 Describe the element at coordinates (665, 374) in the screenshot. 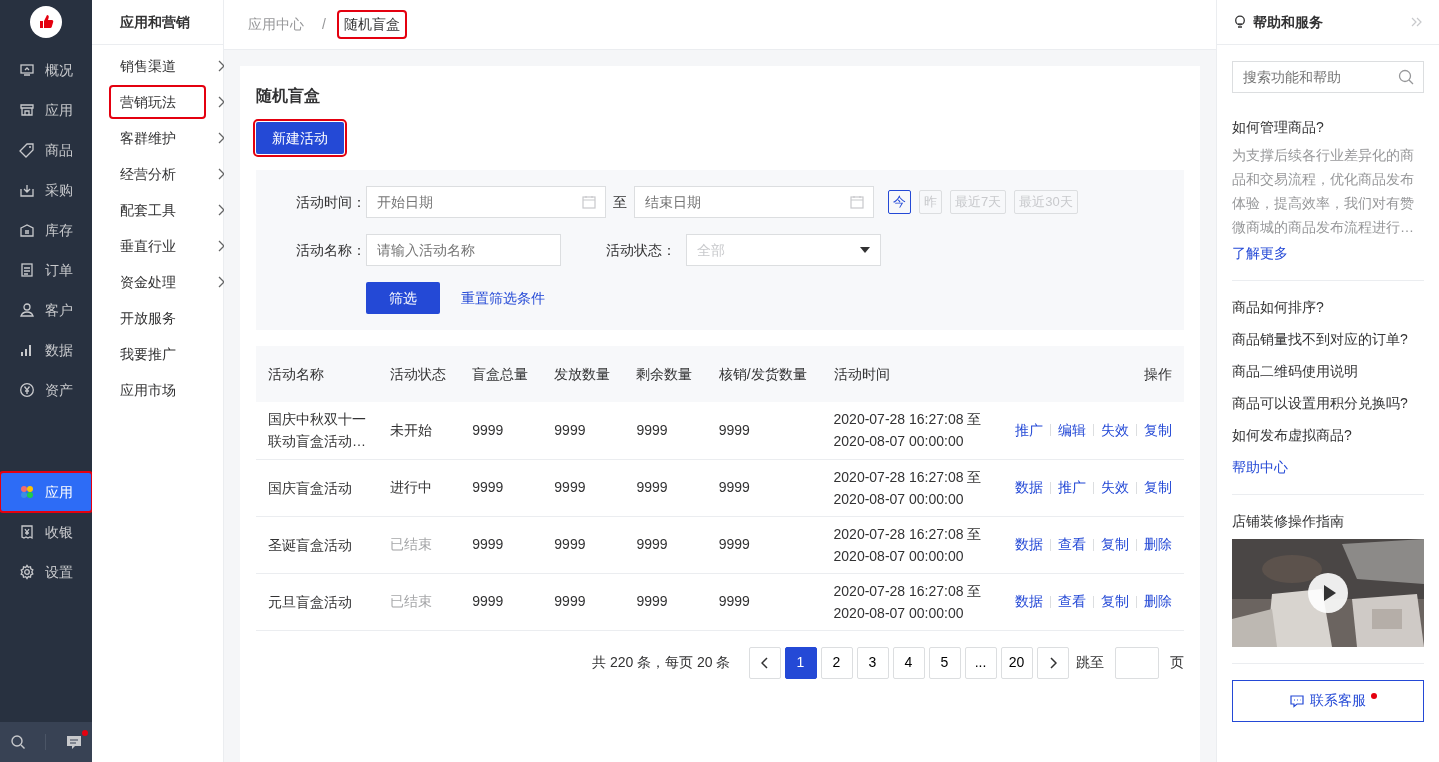

I see `column-header: 剩余数量` at that location.